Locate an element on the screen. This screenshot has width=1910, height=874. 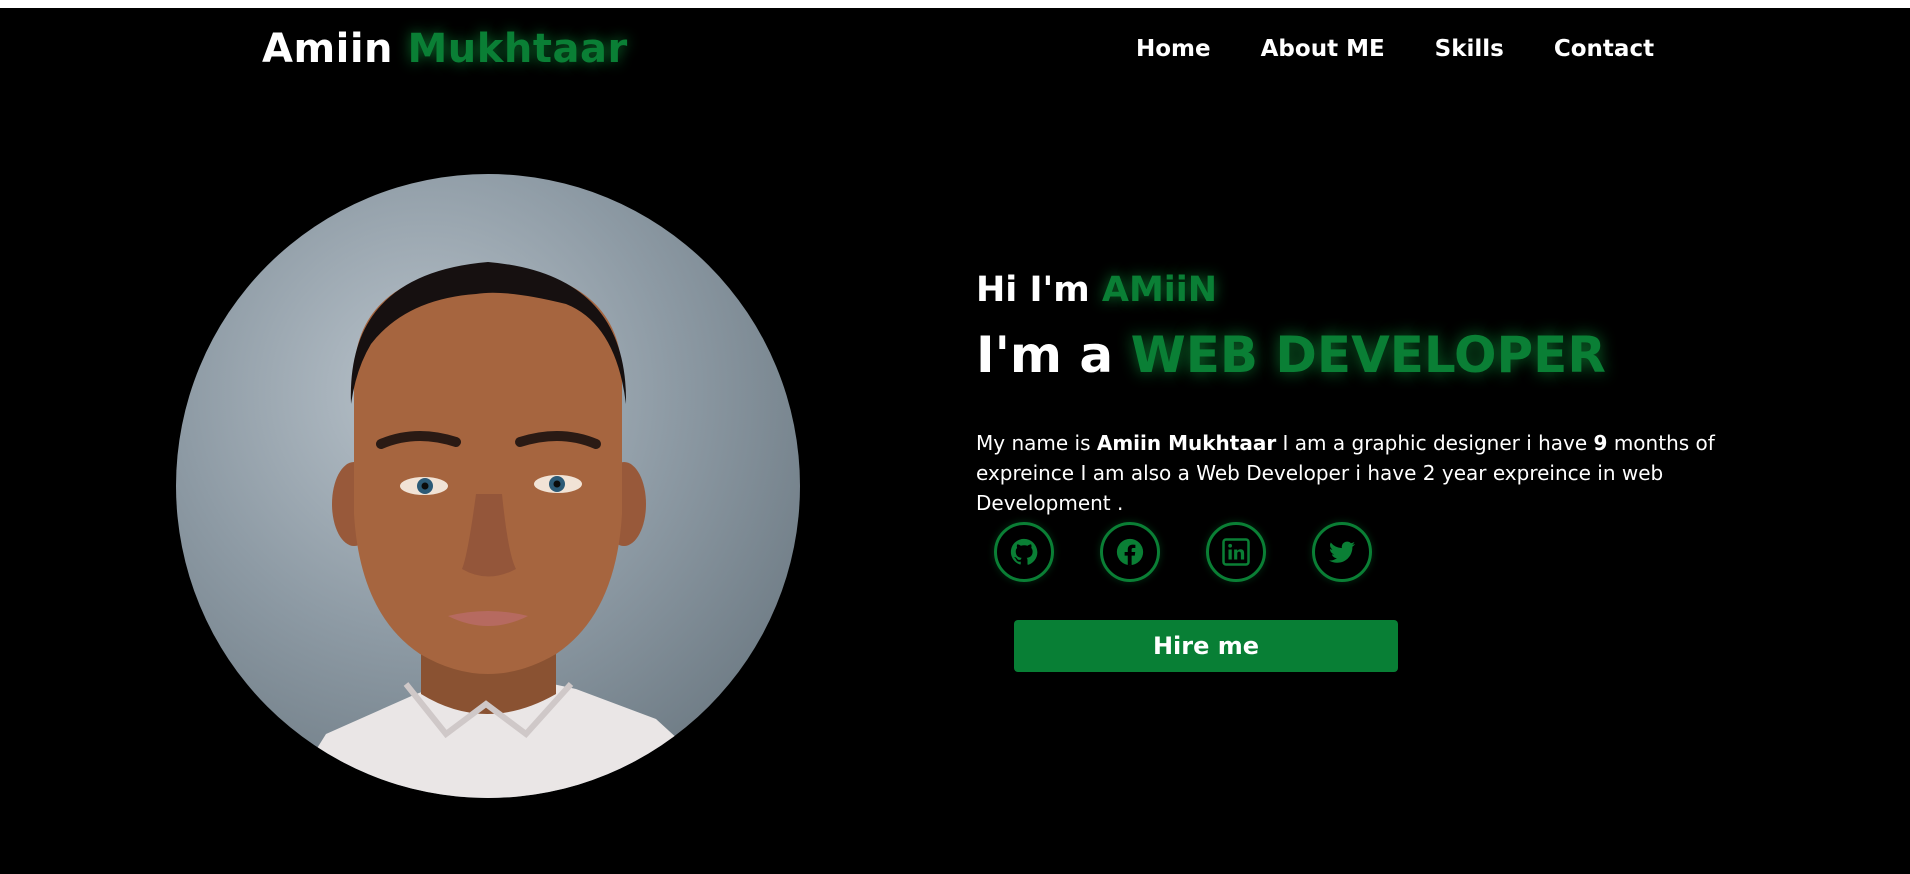
logo-first-name: Amiin is located at coordinates (328, 49).